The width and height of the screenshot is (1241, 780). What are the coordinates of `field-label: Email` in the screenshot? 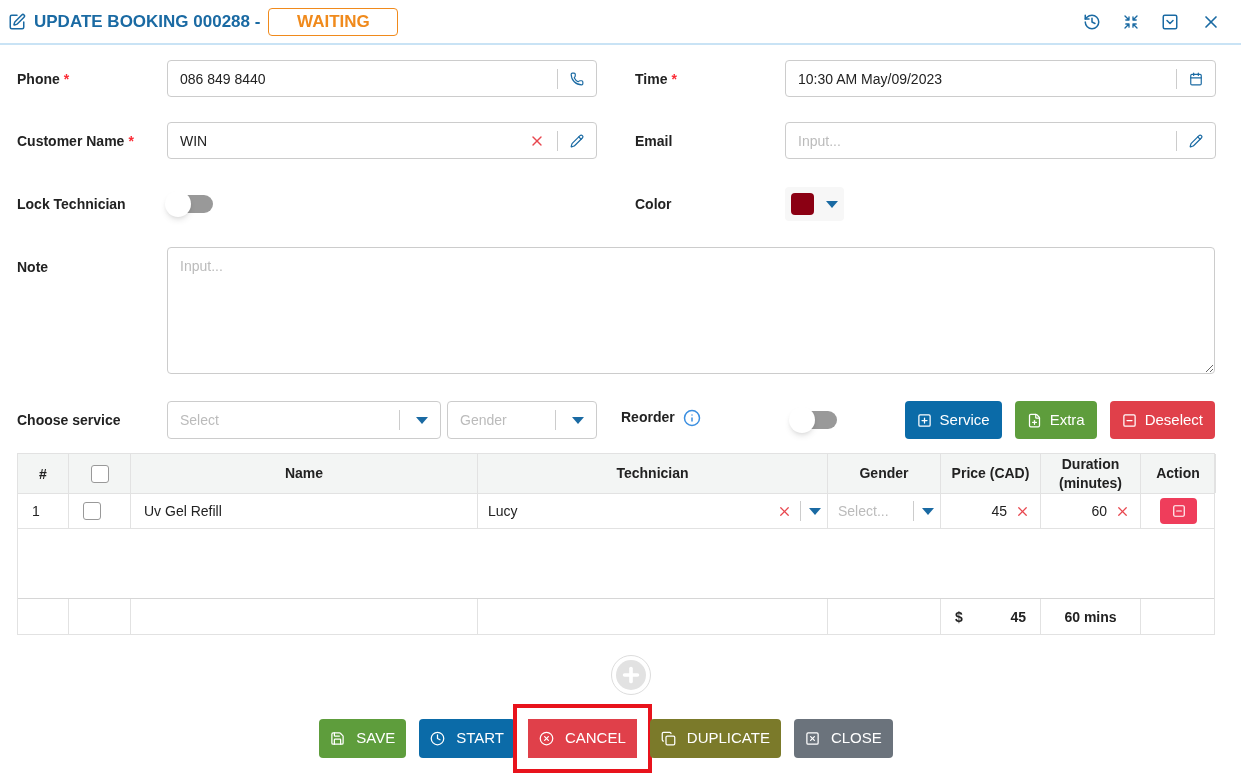 It's located at (654, 141).